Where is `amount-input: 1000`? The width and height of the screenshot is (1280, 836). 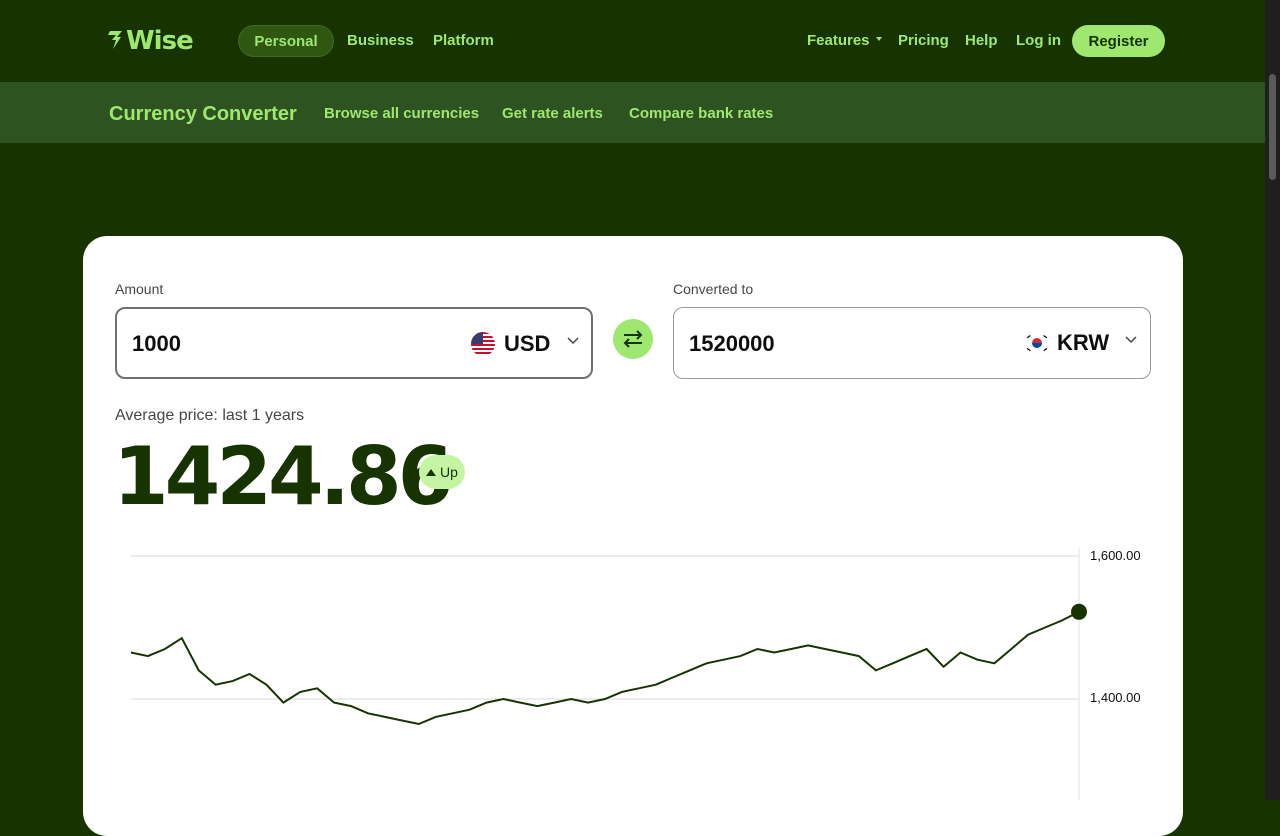
amount-input: 1000 is located at coordinates (156, 344).